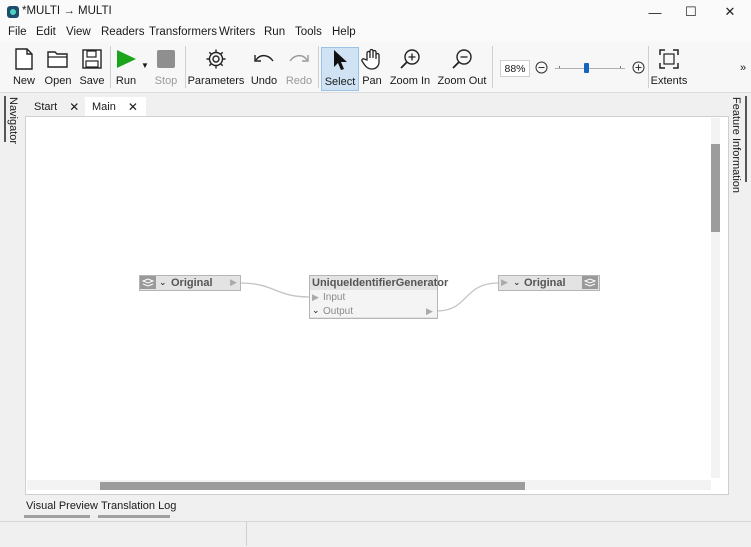 The width and height of the screenshot is (751, 547). I want to click on input-port-label: Input, so click(334, 297).